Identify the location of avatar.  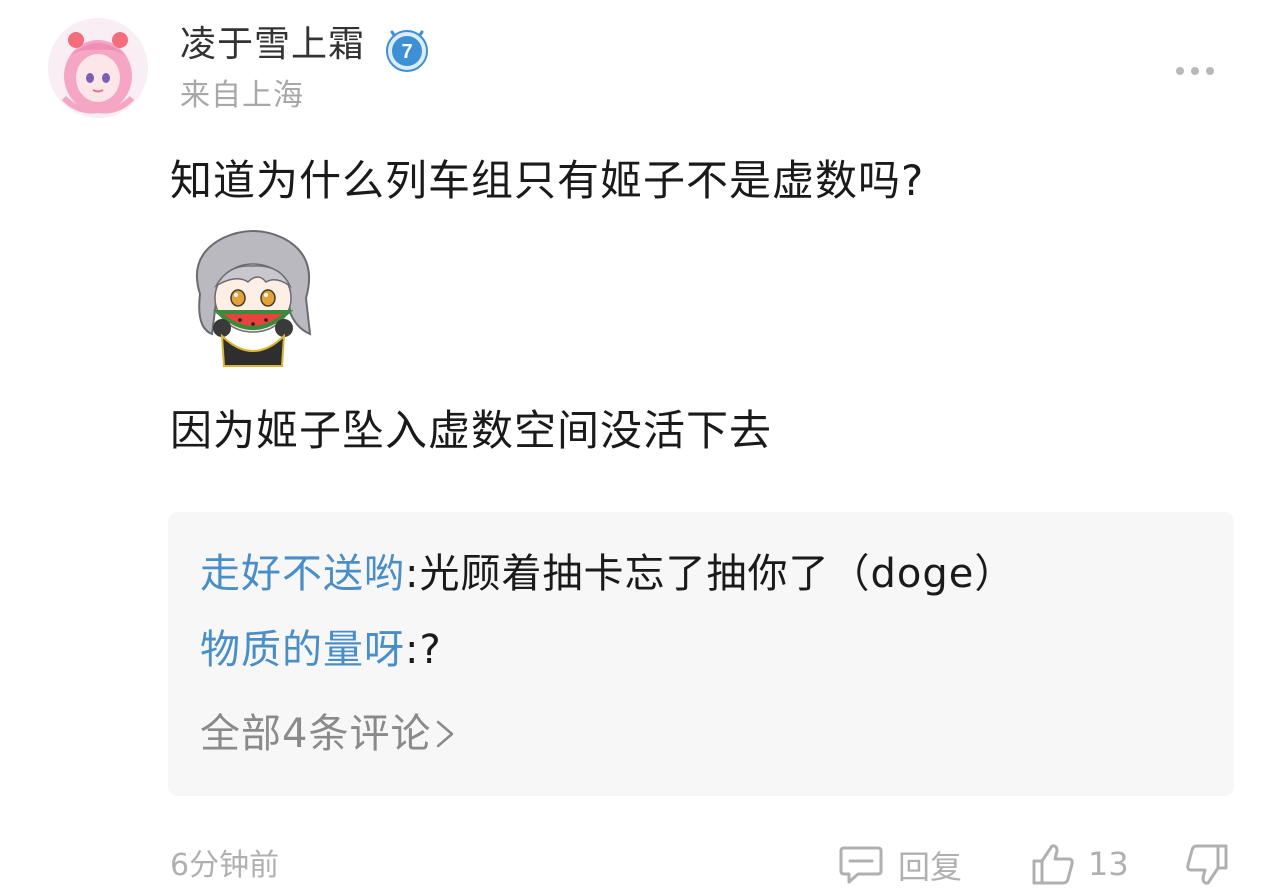
(98, 68).